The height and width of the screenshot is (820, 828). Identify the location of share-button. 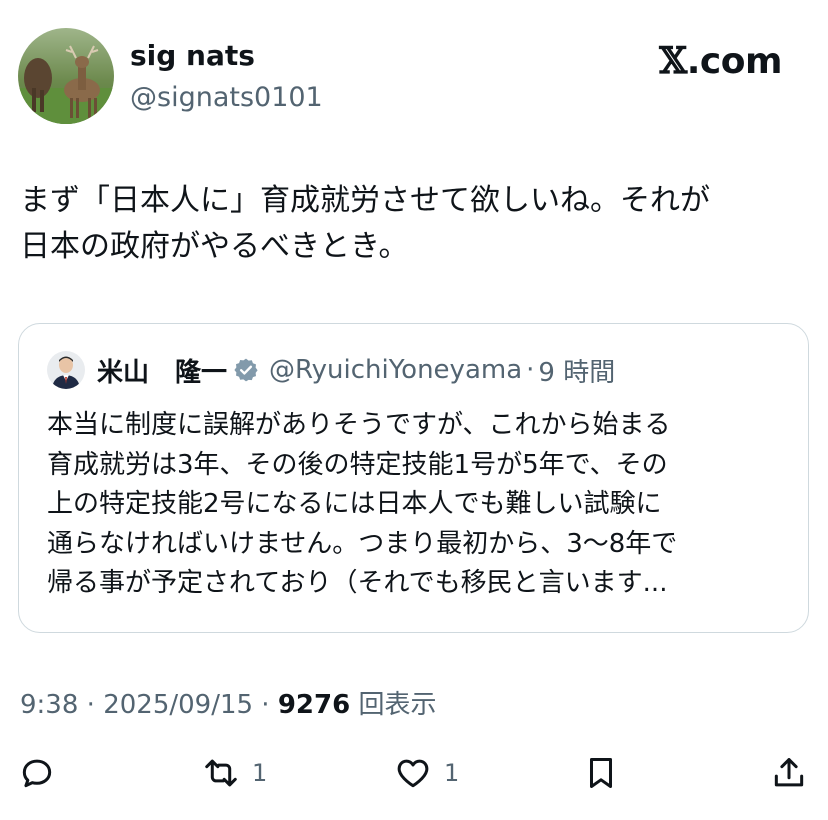
(789, 773).